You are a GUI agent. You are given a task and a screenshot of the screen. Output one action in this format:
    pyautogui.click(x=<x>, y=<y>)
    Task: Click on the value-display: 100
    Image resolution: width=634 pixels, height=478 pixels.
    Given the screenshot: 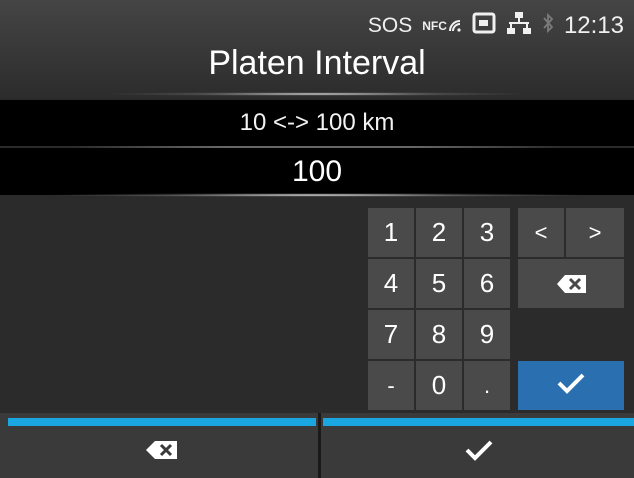 What is the action you would take?
    pyautogui.click(x=317, y=171)
    